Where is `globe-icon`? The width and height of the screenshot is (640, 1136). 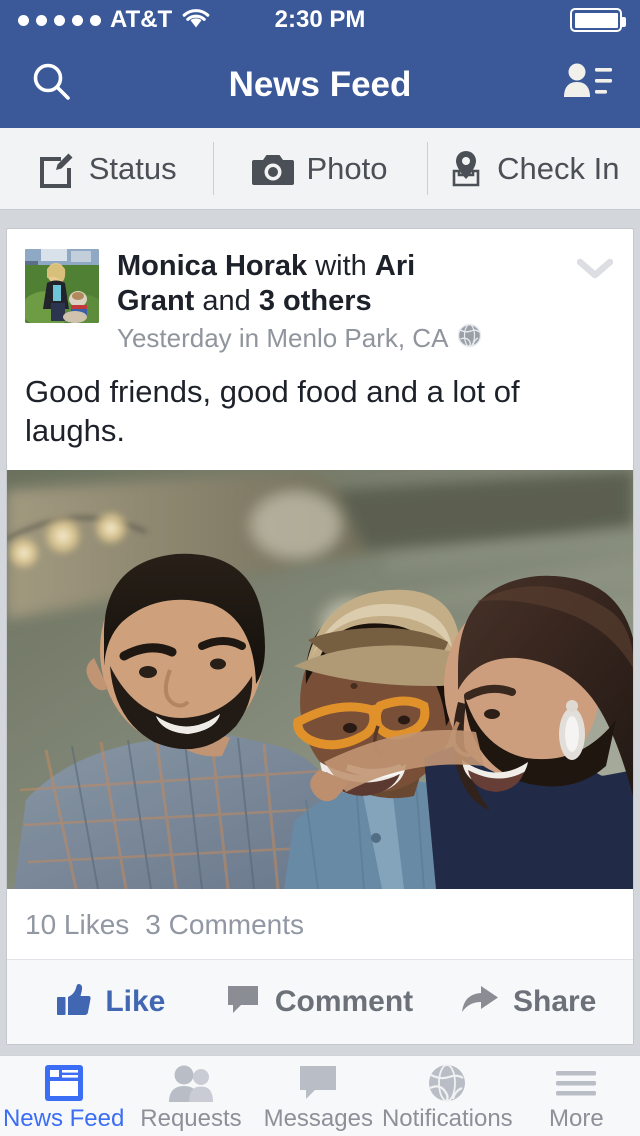
globe-icon is located at coordinates (469, 339).